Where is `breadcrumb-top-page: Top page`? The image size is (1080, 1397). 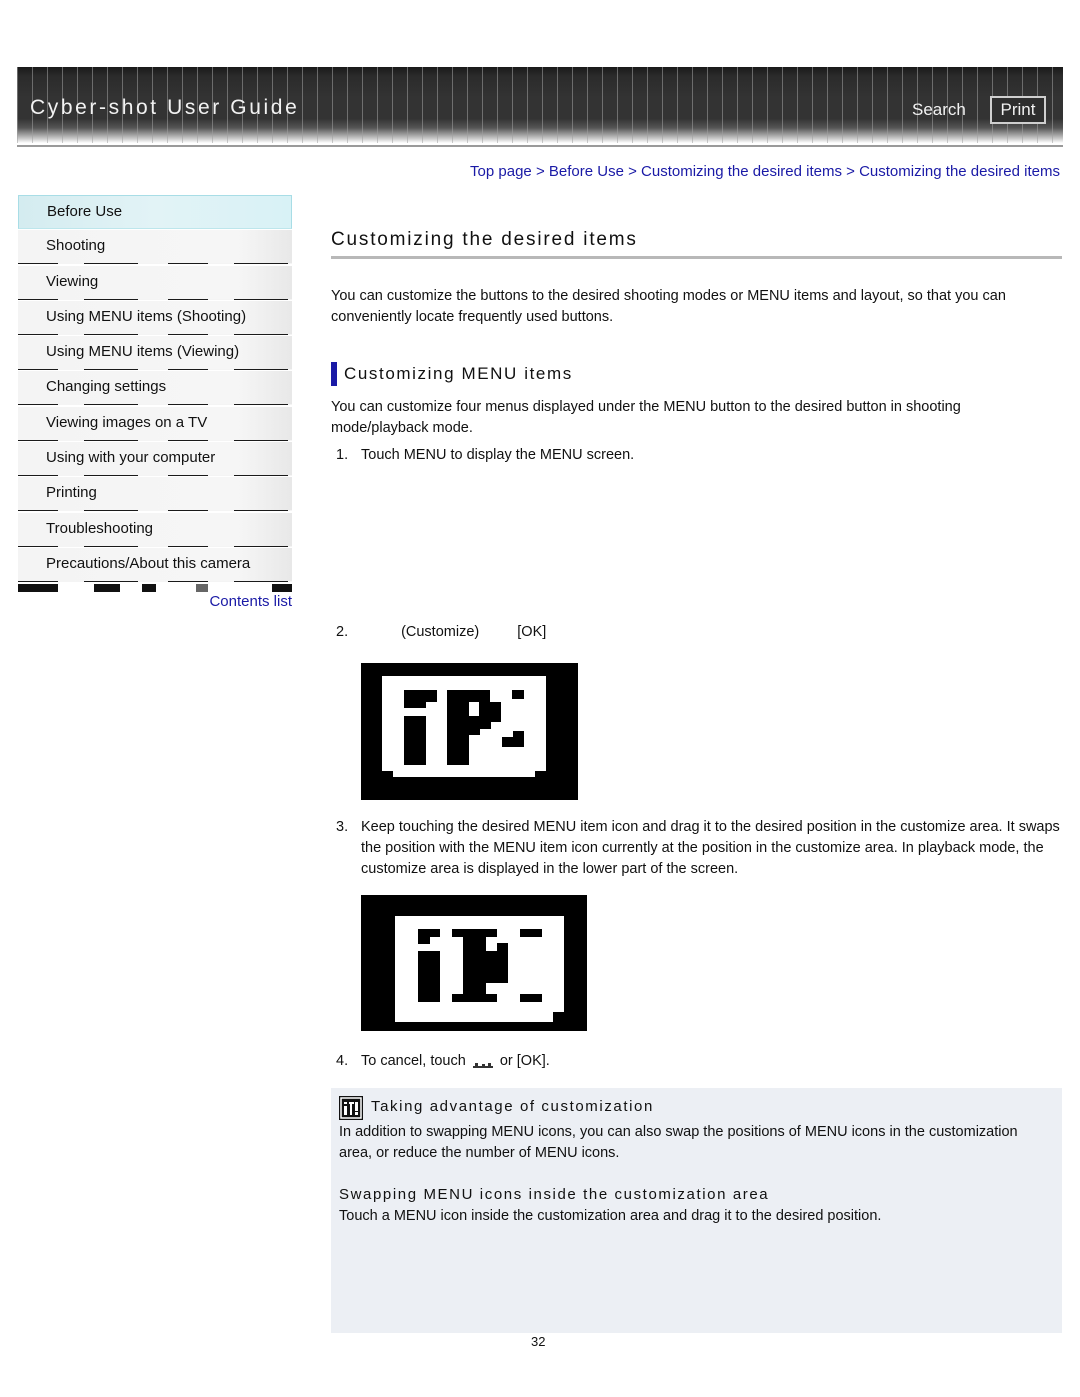
breadcrumb-top-page: Top page is located at coordinates (501, 171).